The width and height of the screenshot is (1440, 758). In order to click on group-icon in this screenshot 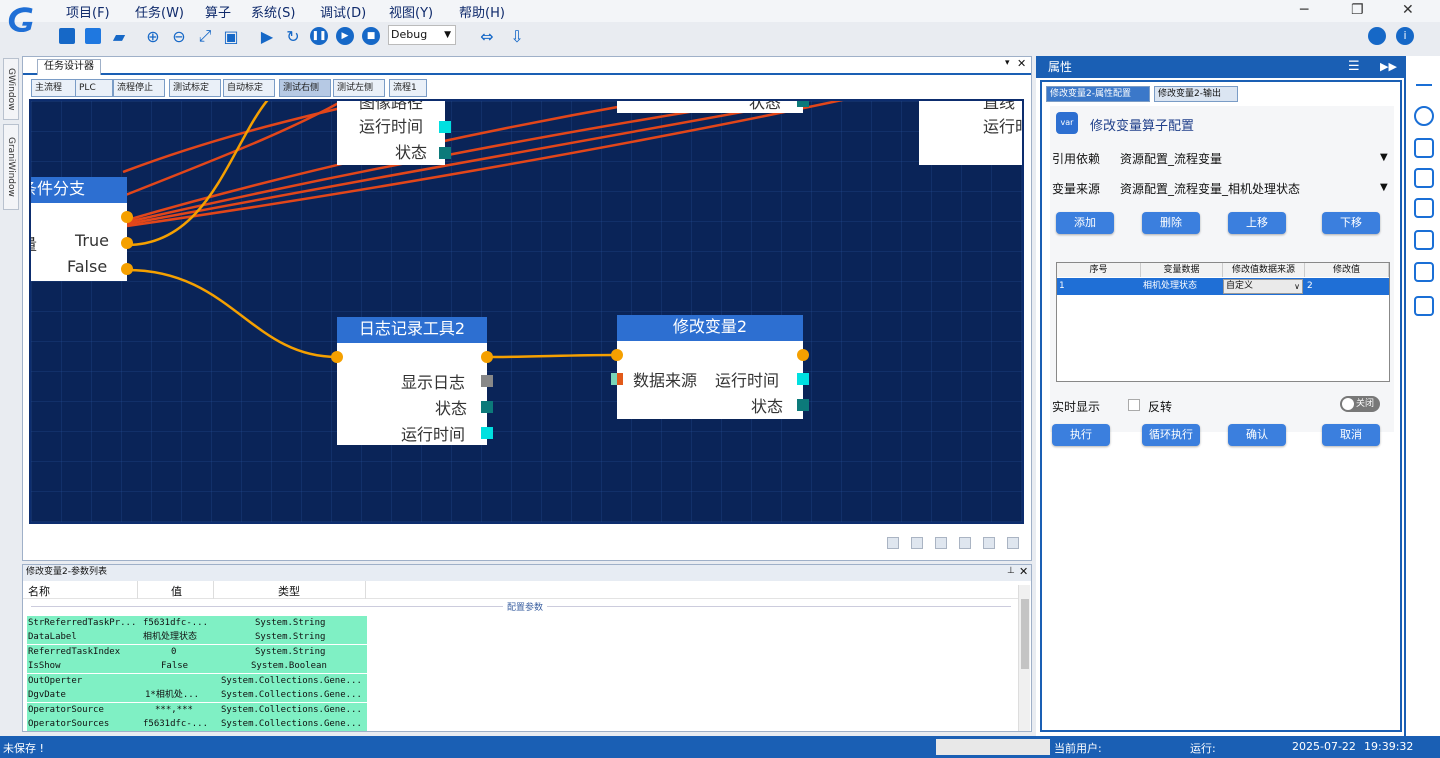, I will do `click(917, 543)`.